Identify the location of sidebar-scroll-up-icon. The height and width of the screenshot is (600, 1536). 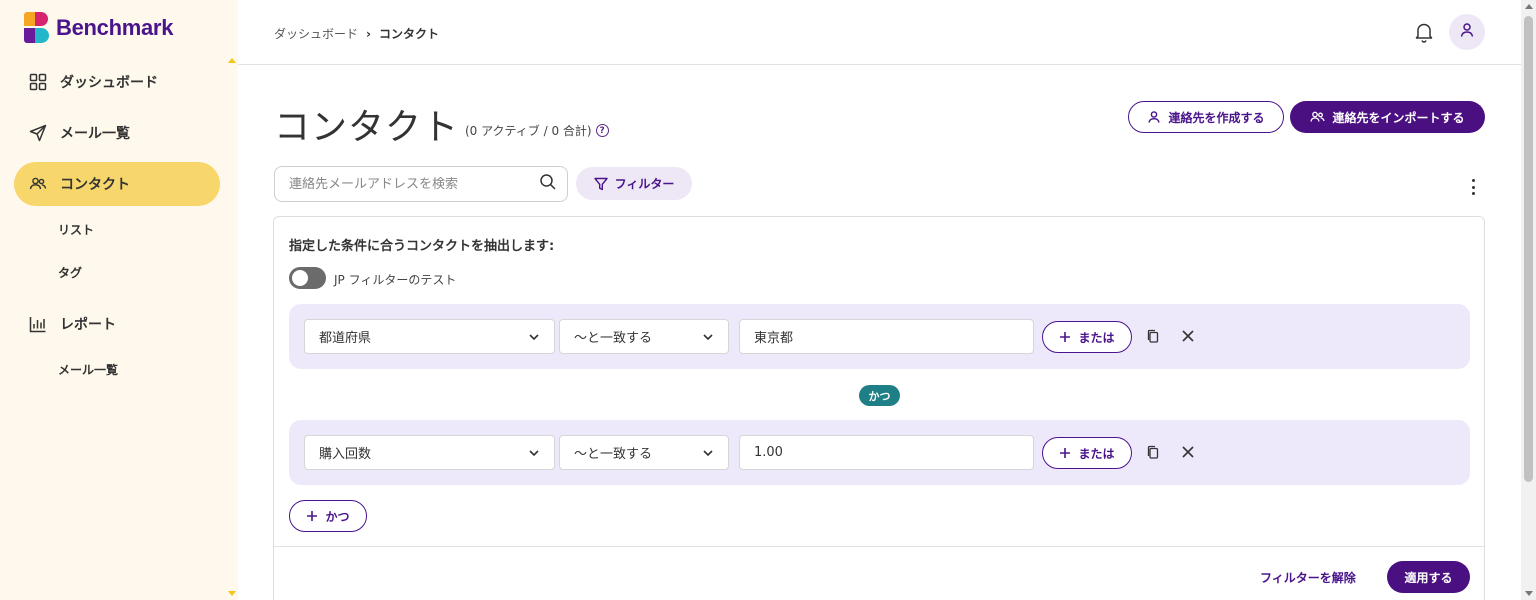
(232, 60).